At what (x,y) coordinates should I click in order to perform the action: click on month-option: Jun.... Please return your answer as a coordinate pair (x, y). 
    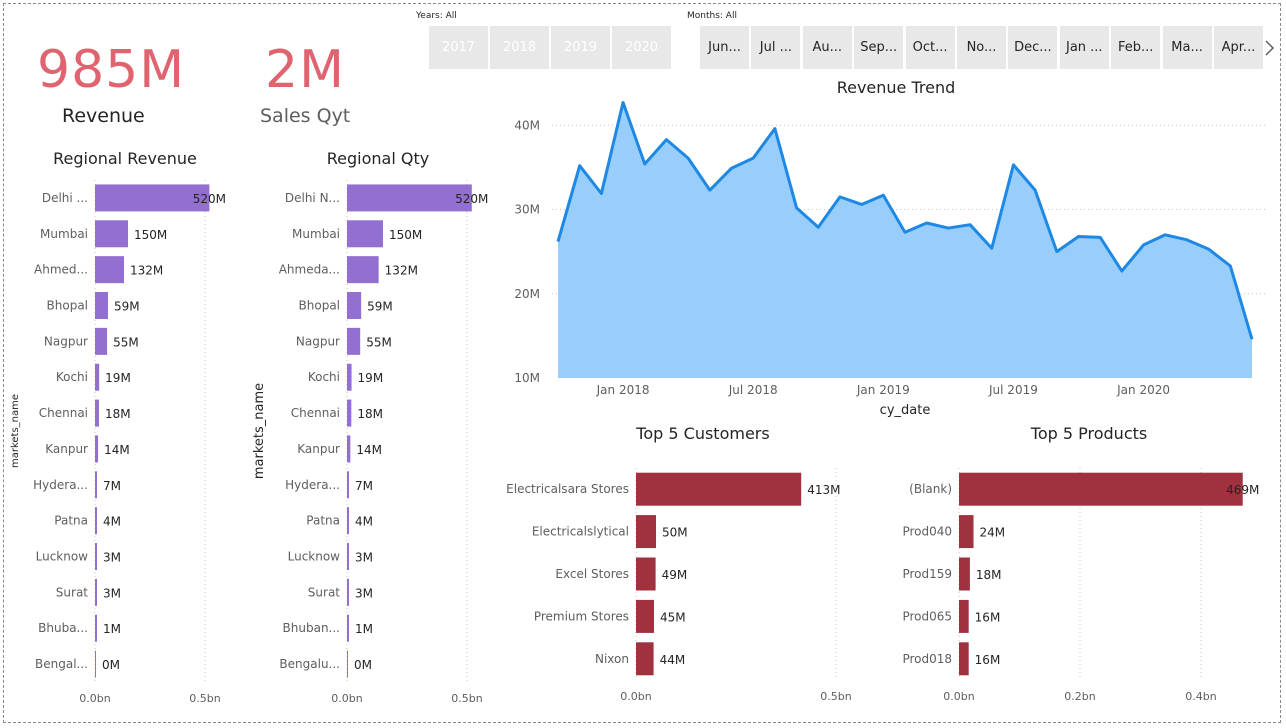
    Looking at the image, I should click on (724, 47).